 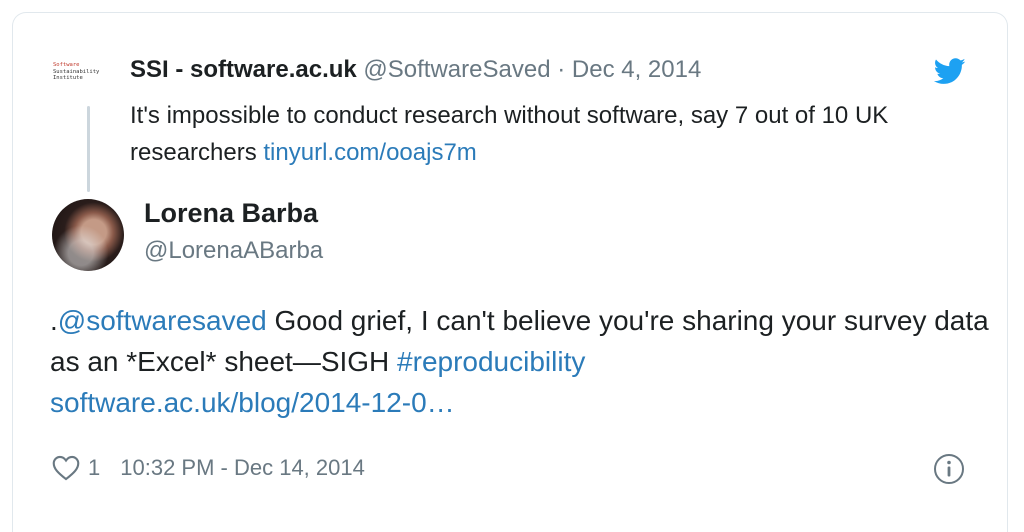 I want to click on ssi-logo: Software Sustainability Institute, so click(x=78, y=75).